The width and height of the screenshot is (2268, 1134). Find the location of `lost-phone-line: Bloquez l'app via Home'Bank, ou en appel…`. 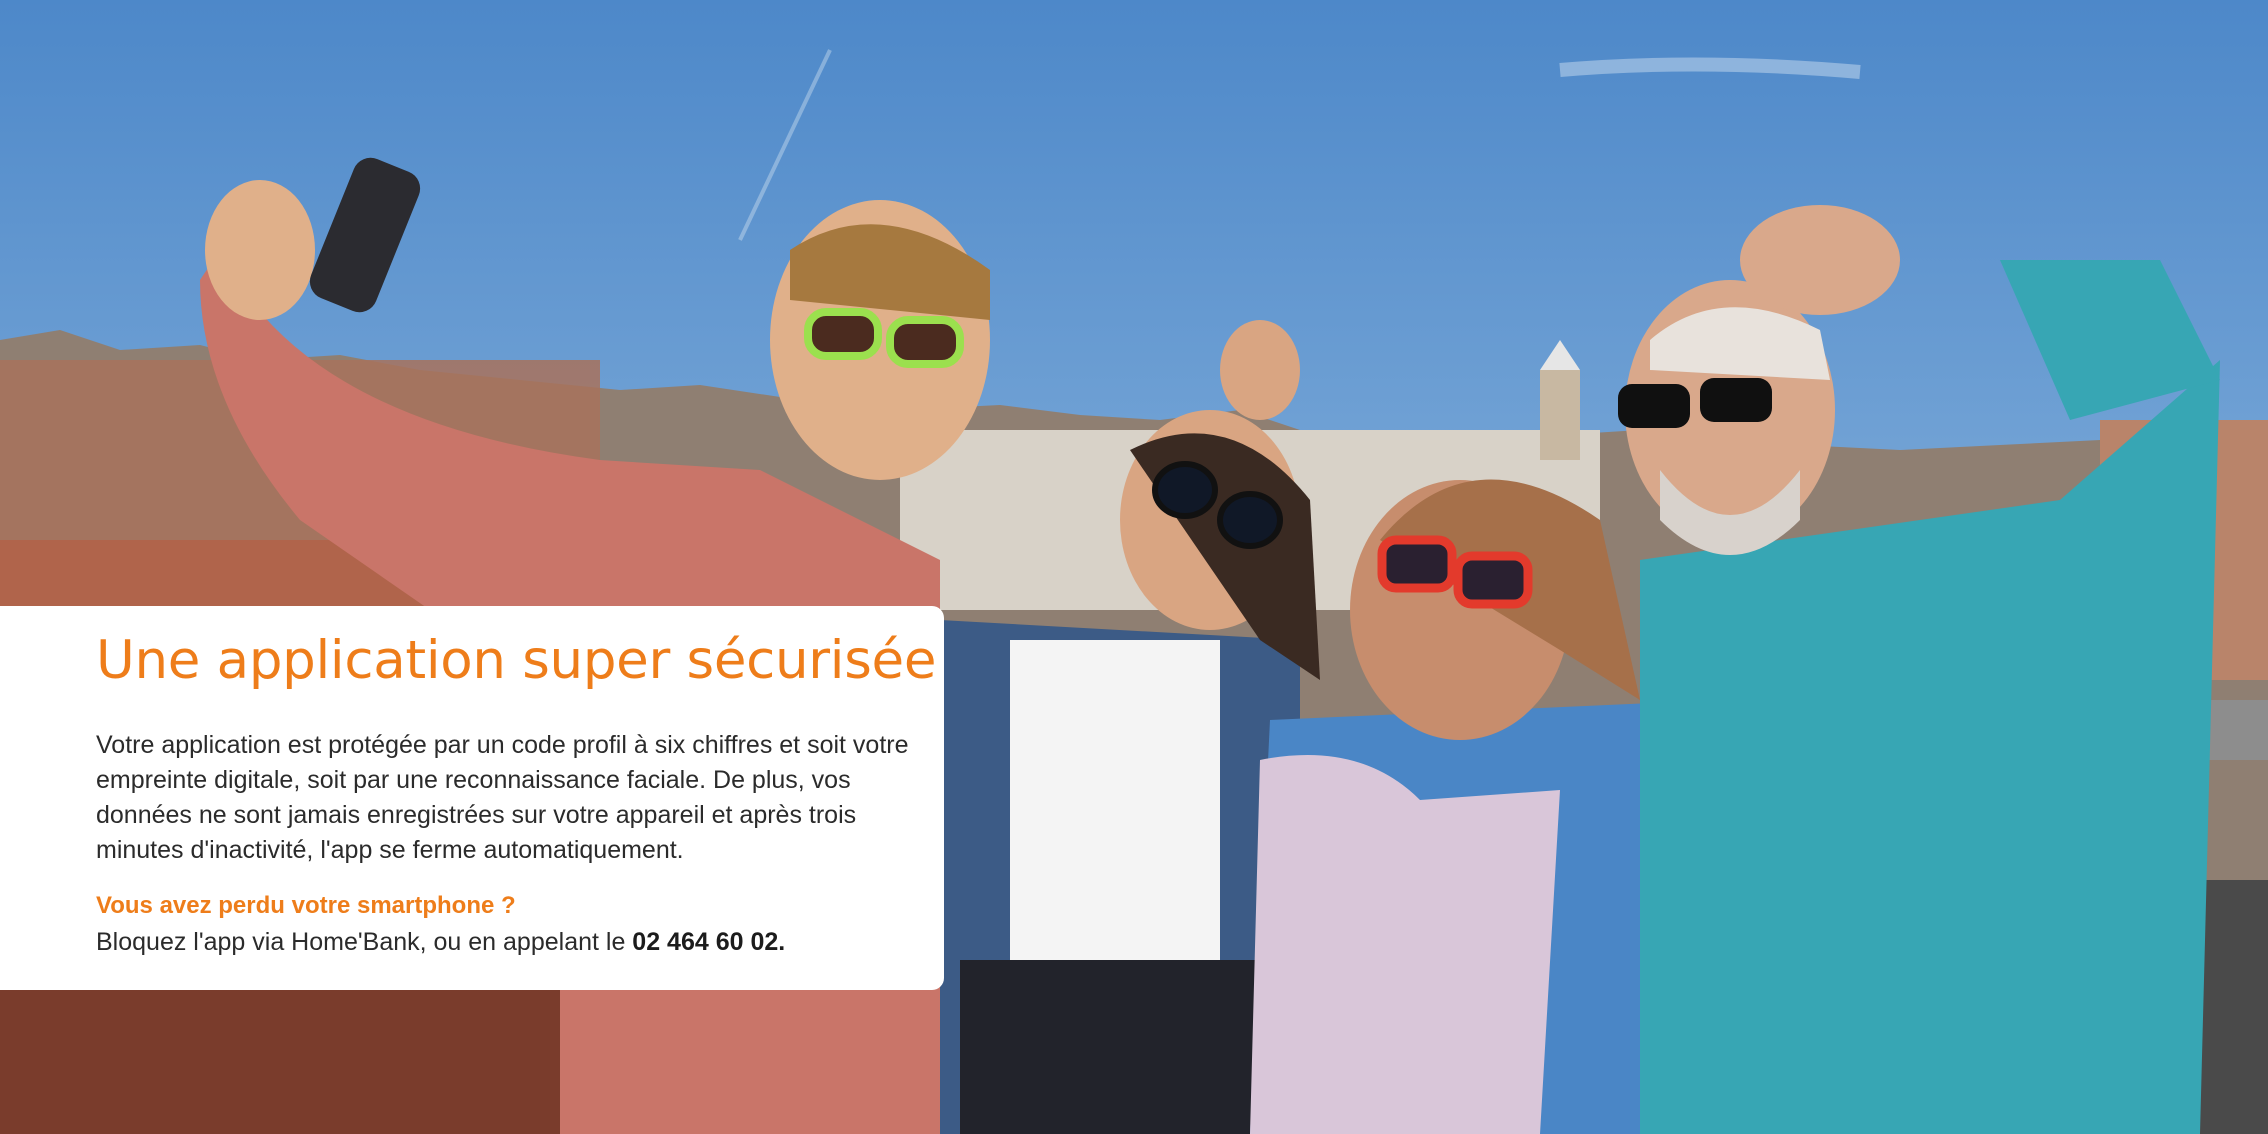

lost-phone-line: Bloquez l'app via Home'Bank, ou en appel… is located at coordinates (440, 942).